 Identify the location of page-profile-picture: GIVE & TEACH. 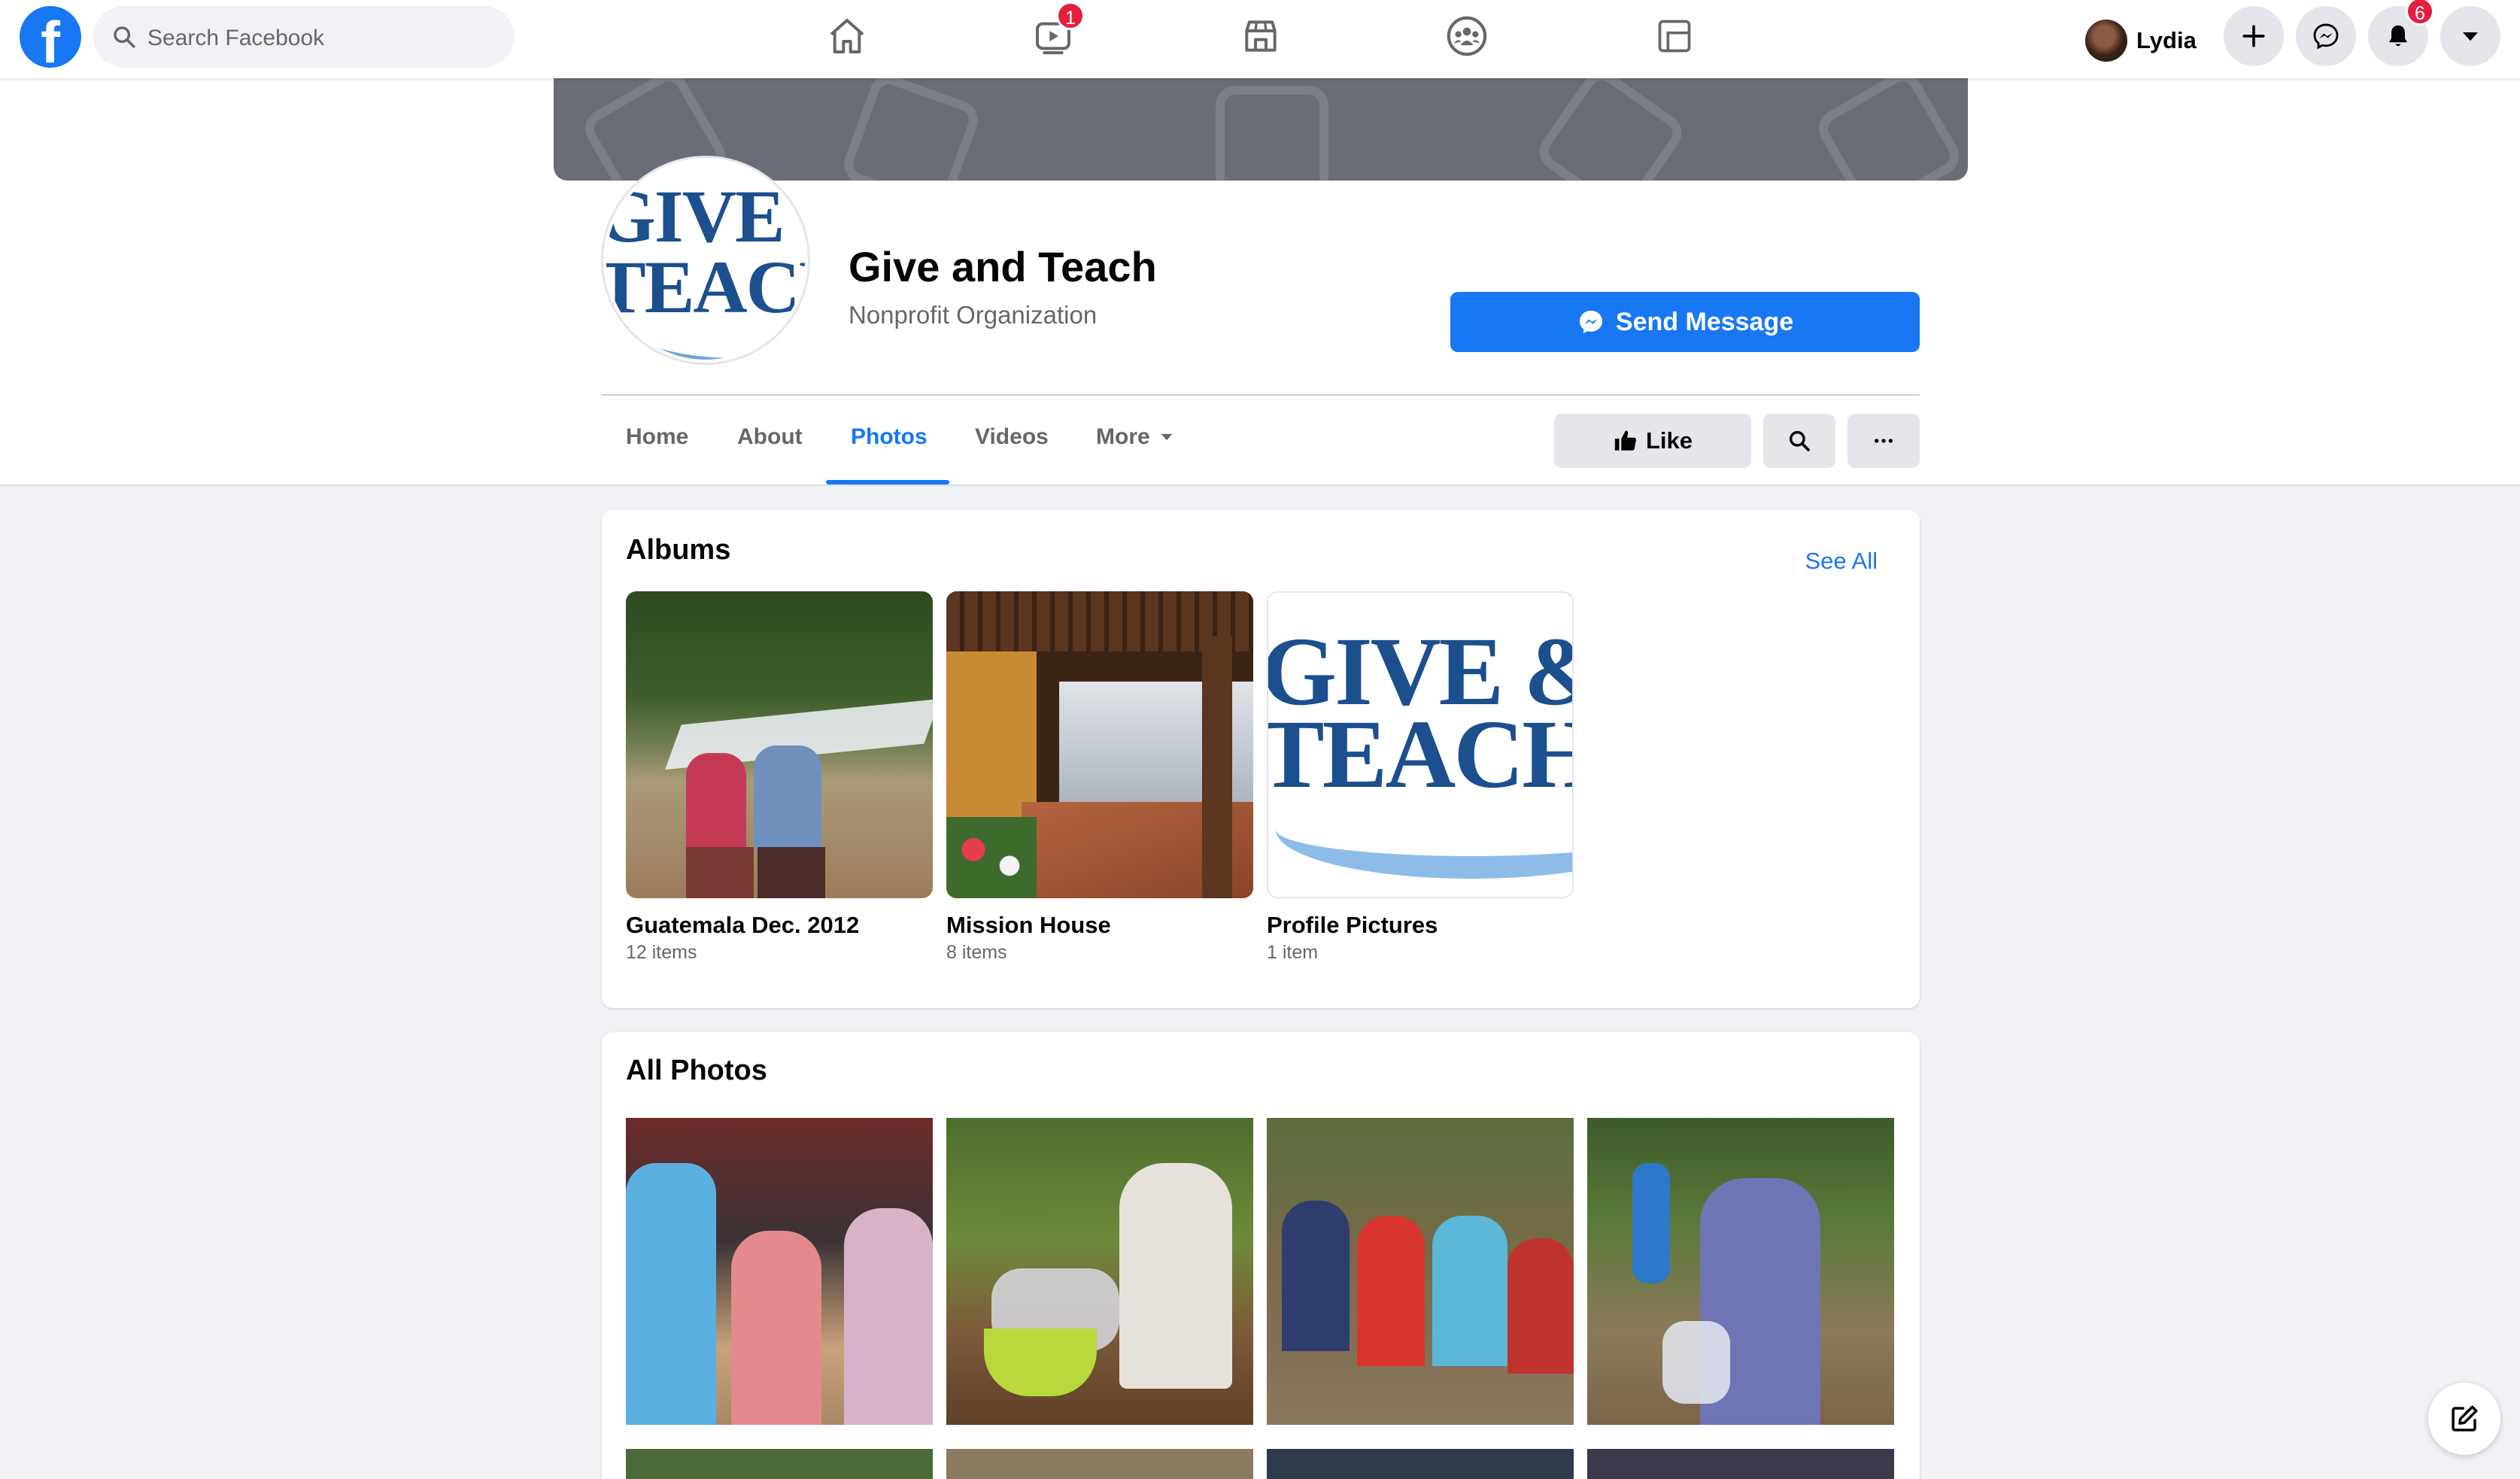
(705, 260).